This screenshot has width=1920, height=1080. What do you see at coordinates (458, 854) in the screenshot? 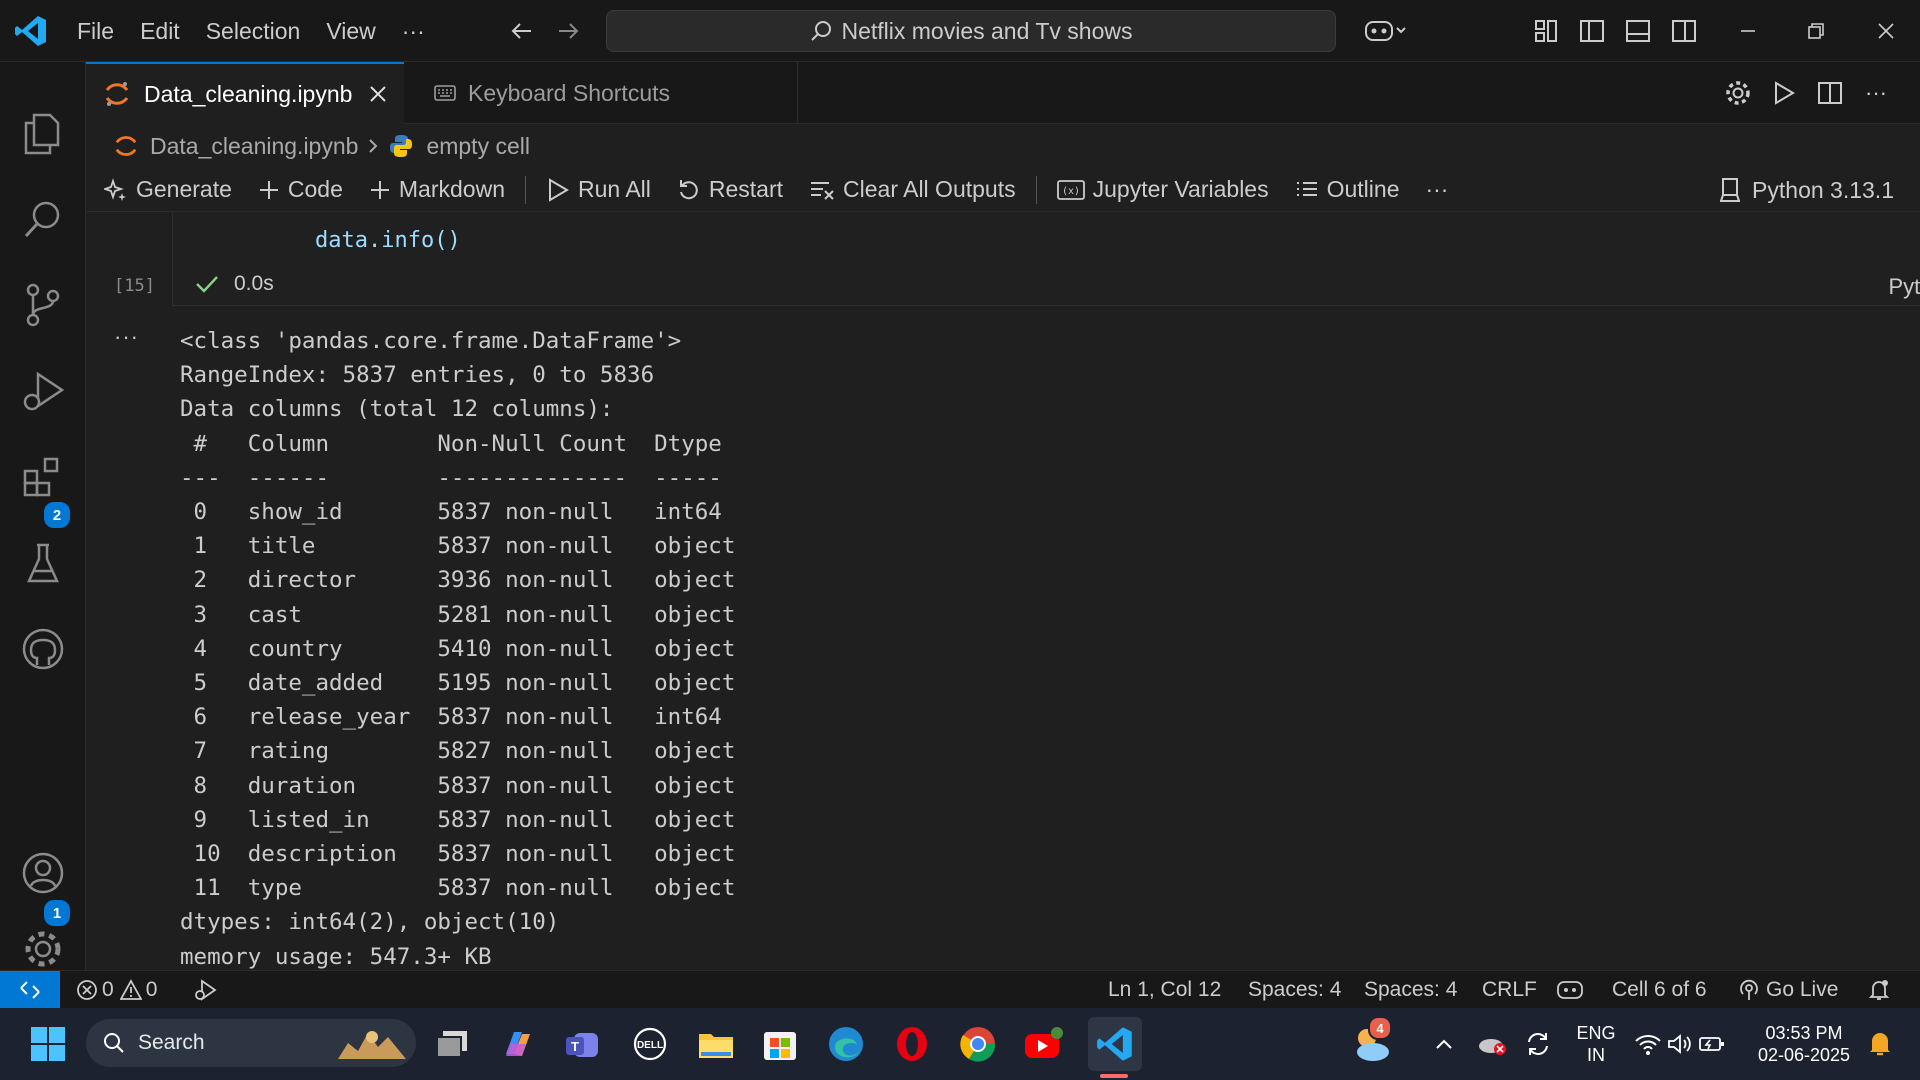
I see `output-line: 10 description 5837 non-null object` at bounding box center [458, 854].